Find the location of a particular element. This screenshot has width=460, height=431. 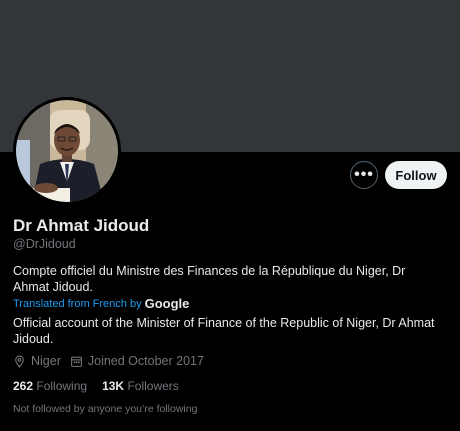

profile-name: Dr Ahmat Jidoud is located at coordinates (81, 225).